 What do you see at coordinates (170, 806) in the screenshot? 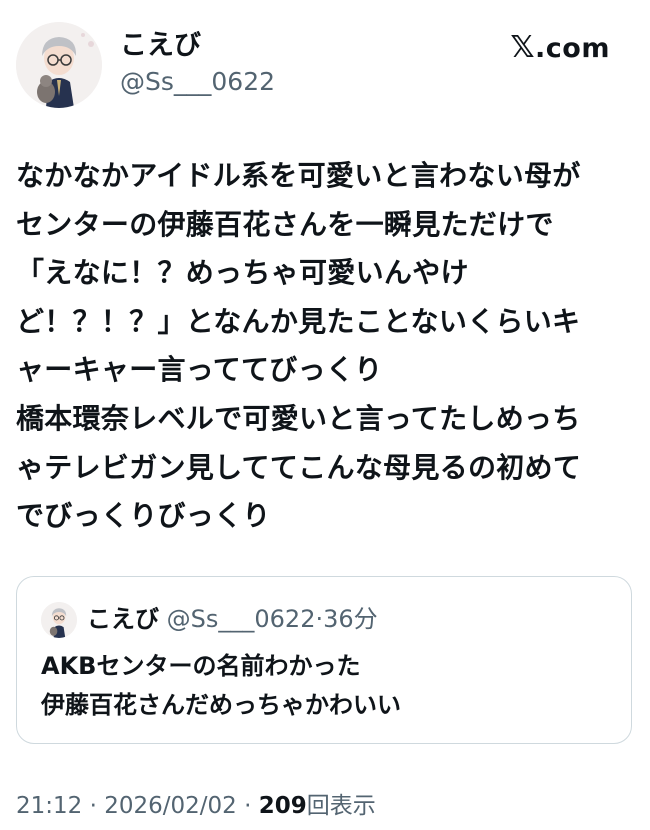
I see `post-date: 2026/02/02` at bounding box center [170, 806].